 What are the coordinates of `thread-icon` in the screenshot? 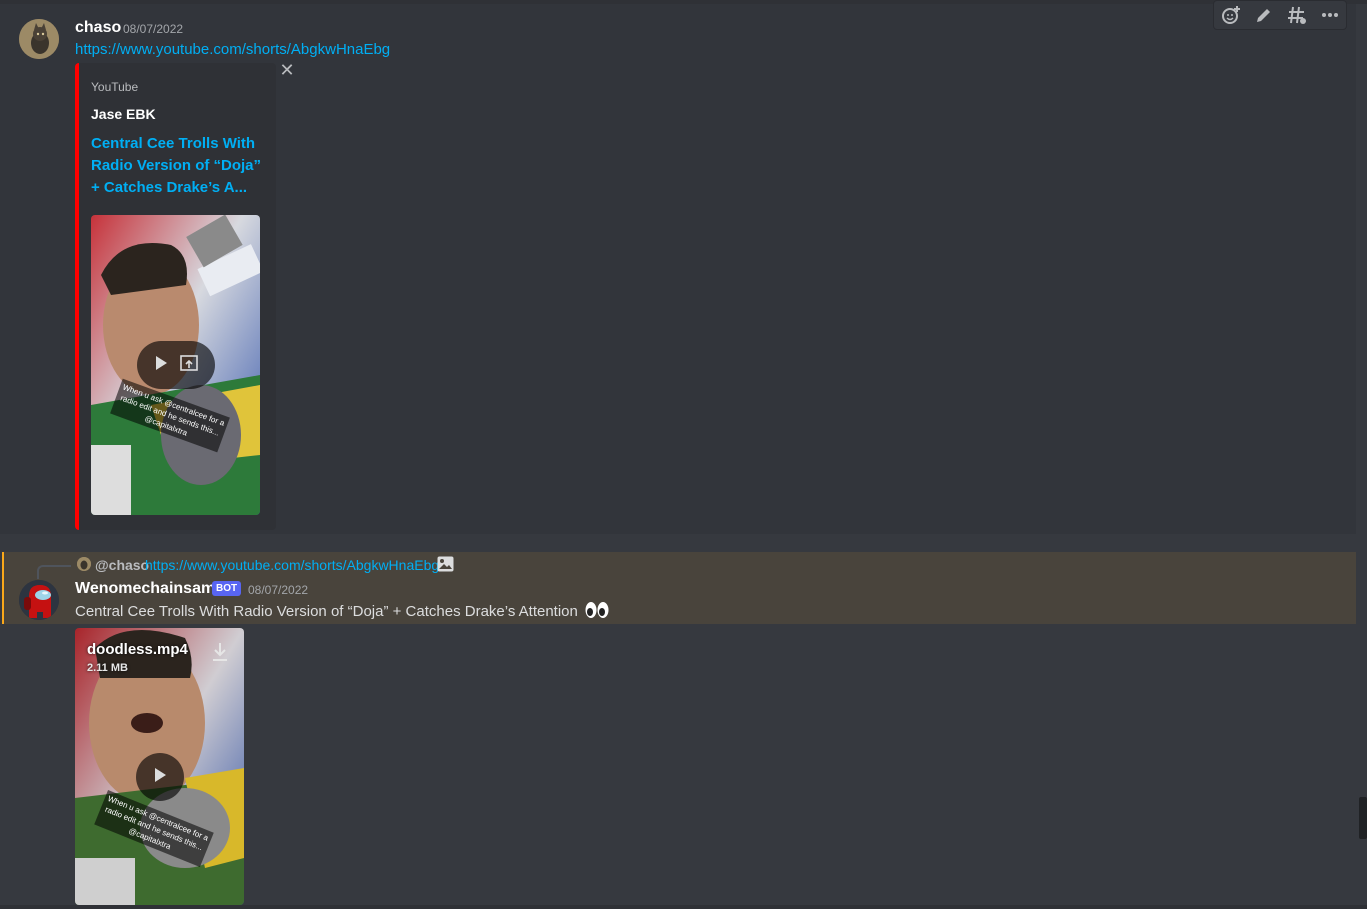 It's located at (1297, 15).